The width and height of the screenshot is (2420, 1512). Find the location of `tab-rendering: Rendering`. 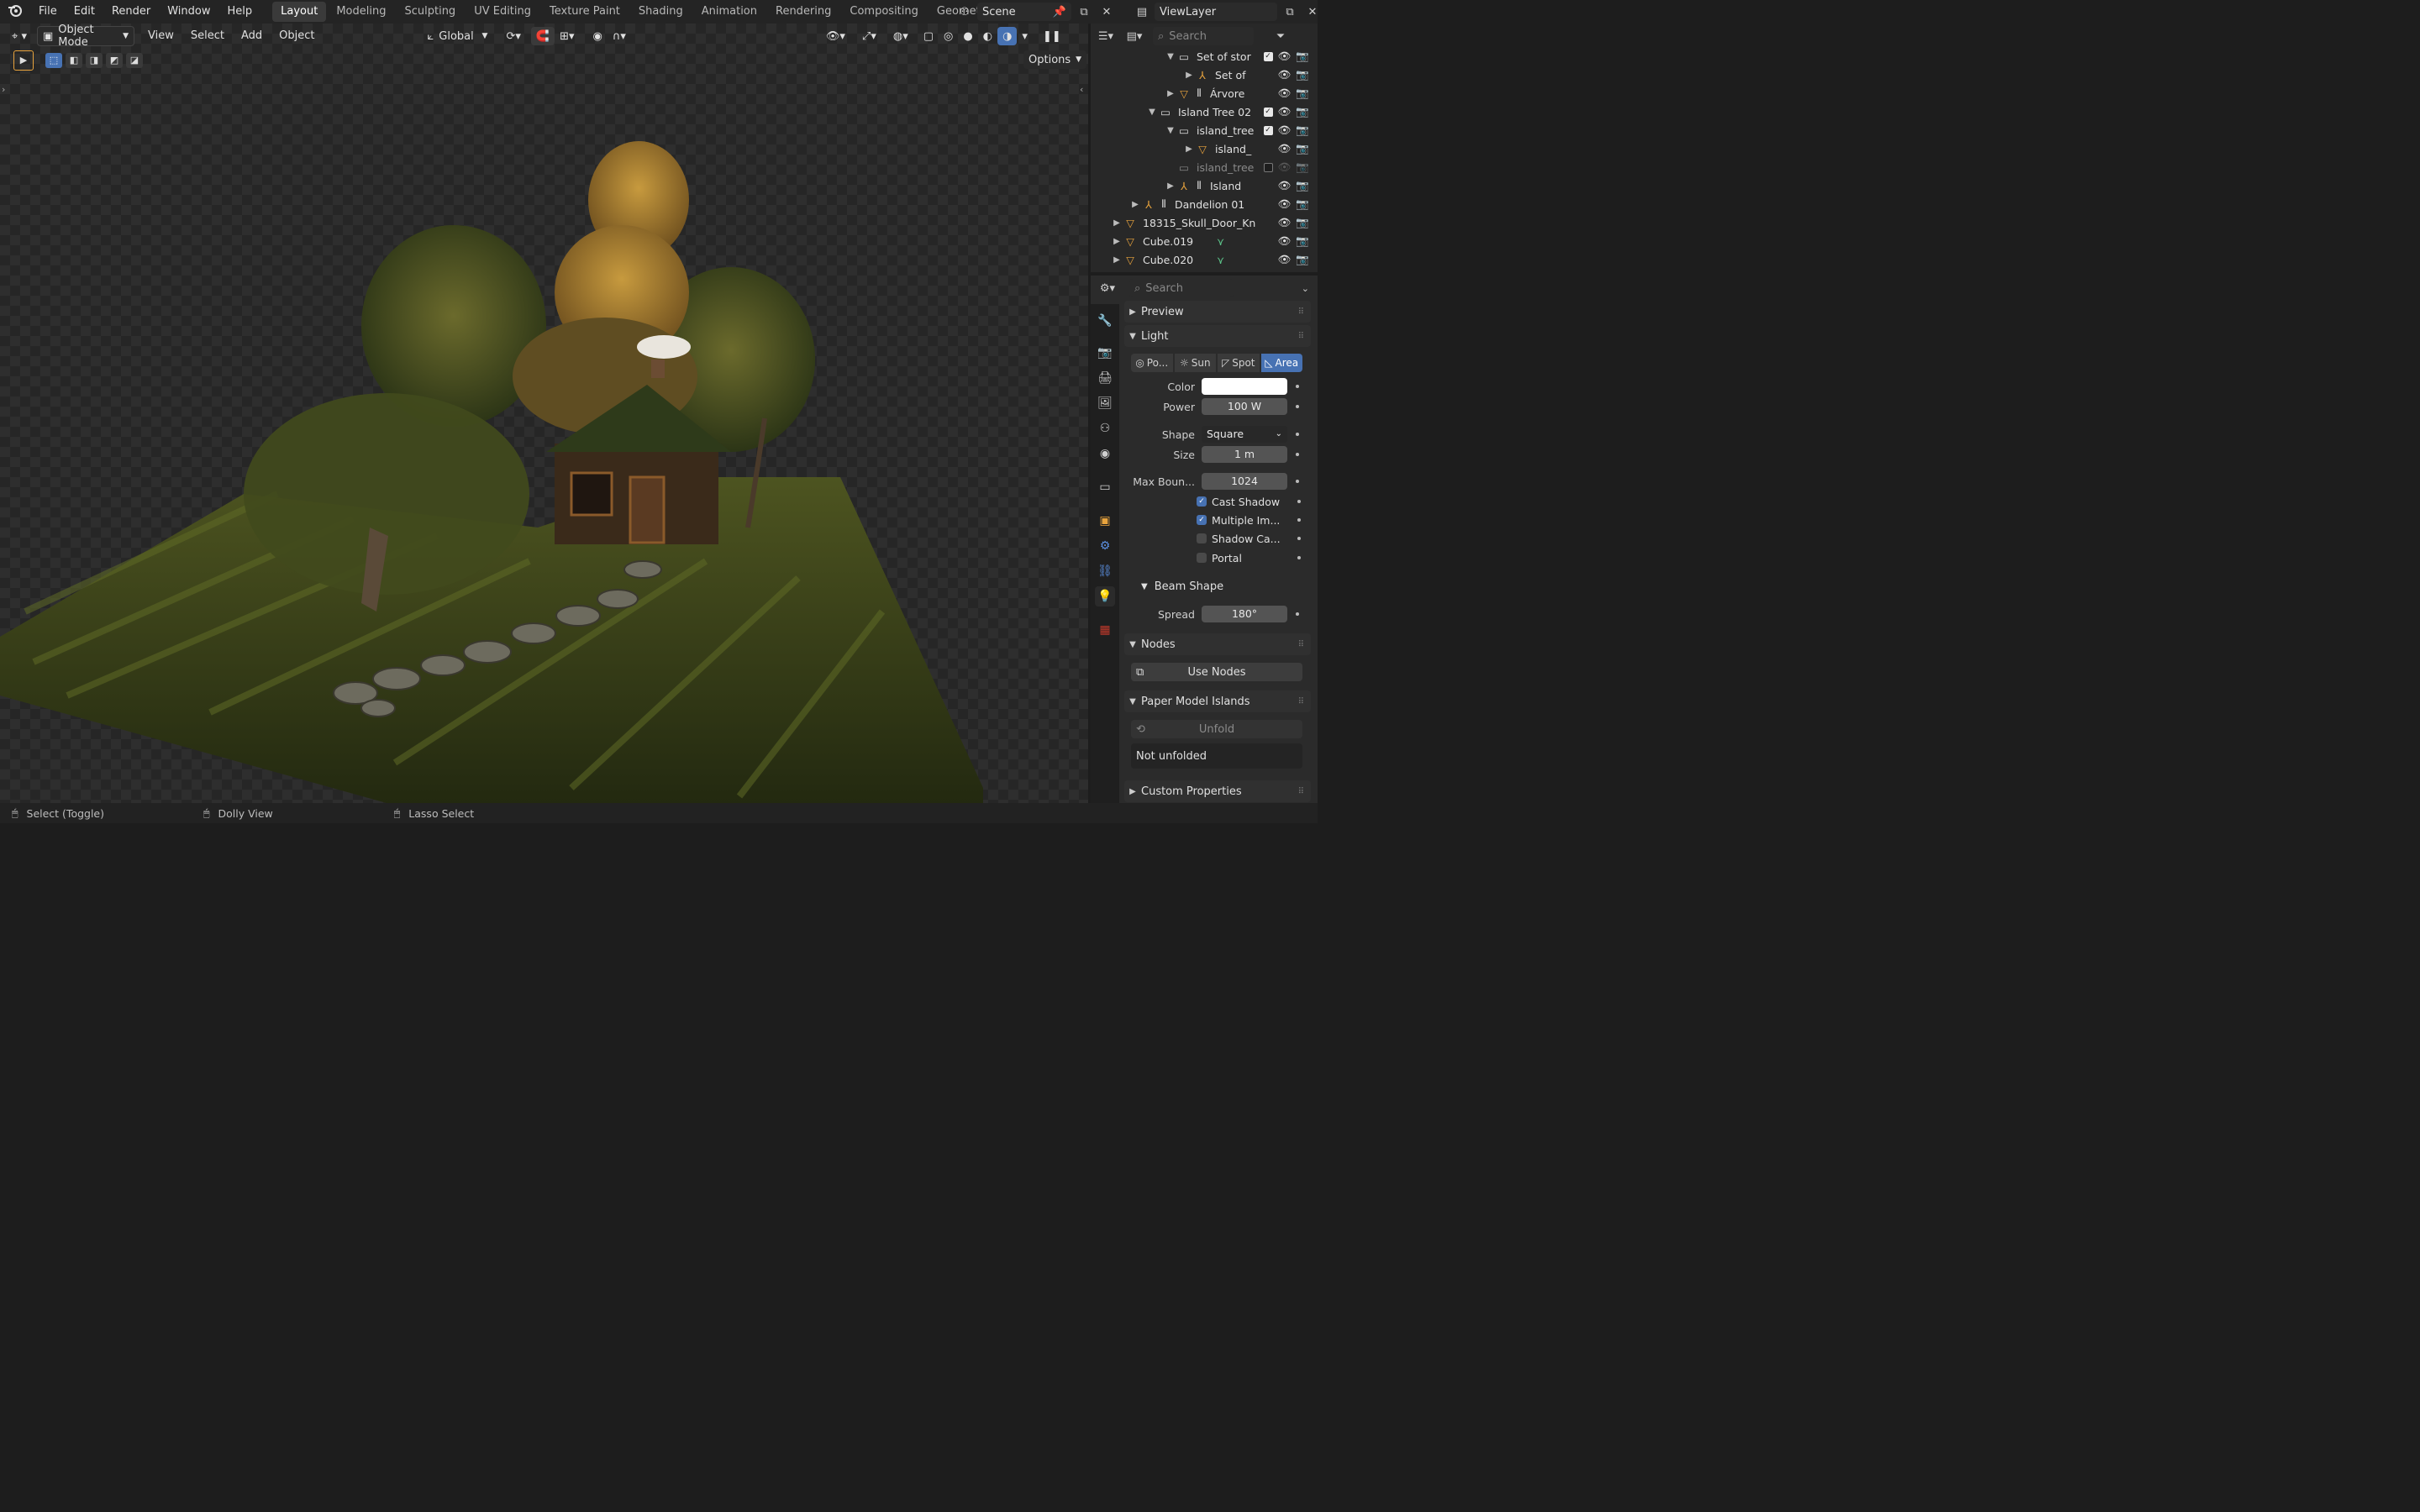

tab-rendering: Rendering is located at coordinates (803, 12).